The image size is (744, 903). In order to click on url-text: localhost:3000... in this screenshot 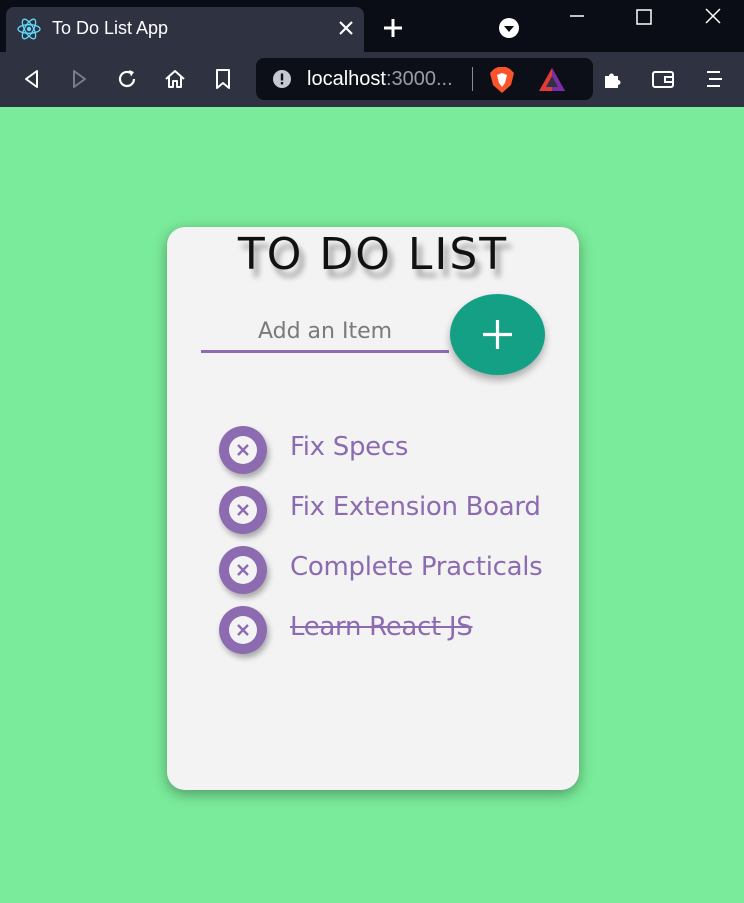, I will do `click(380, 79)`.